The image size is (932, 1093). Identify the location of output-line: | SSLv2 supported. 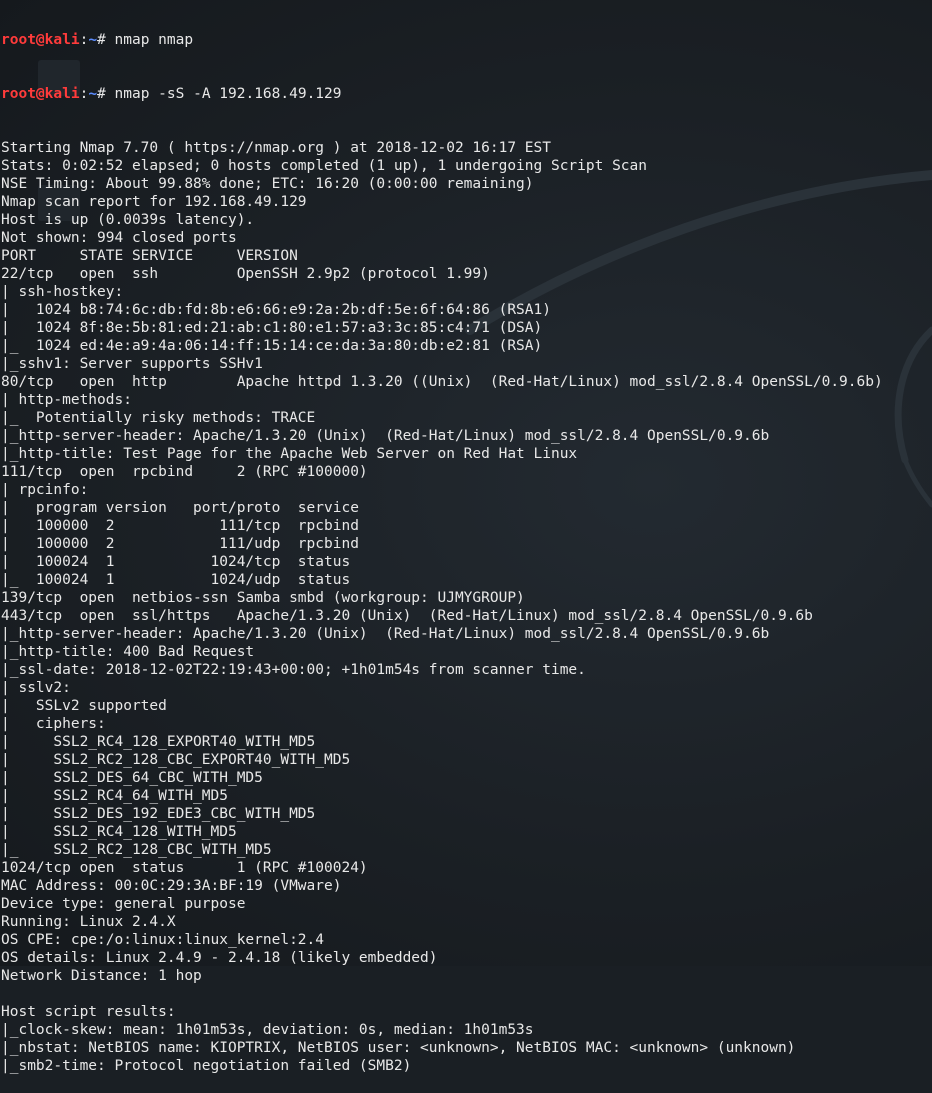
(84, 706).